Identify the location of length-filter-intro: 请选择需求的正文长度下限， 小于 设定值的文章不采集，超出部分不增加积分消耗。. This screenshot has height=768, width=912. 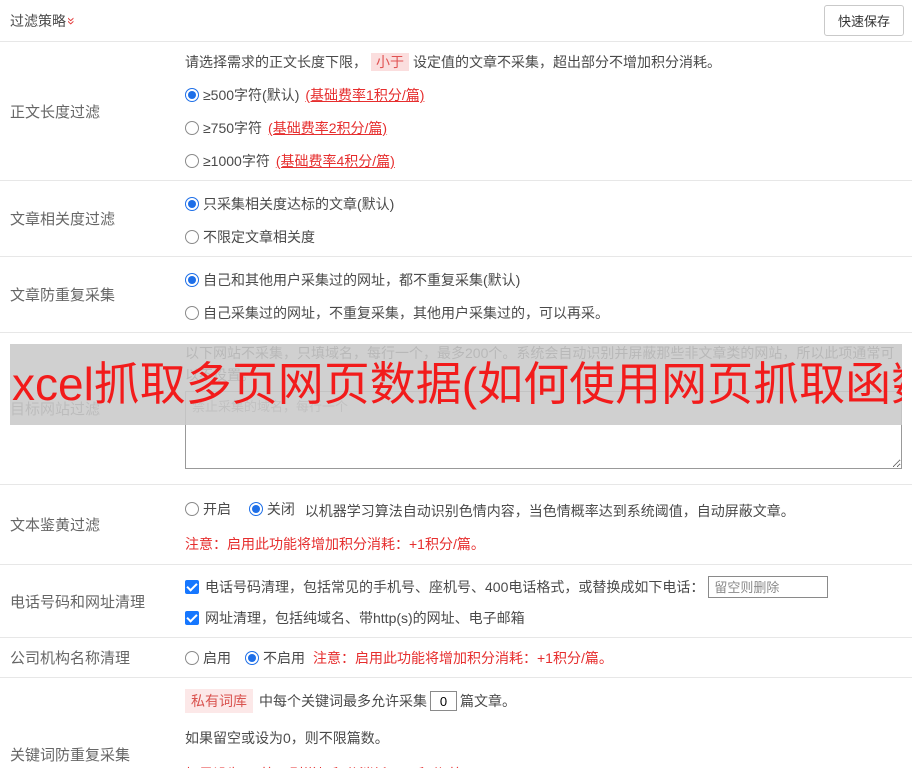
(543, 62).